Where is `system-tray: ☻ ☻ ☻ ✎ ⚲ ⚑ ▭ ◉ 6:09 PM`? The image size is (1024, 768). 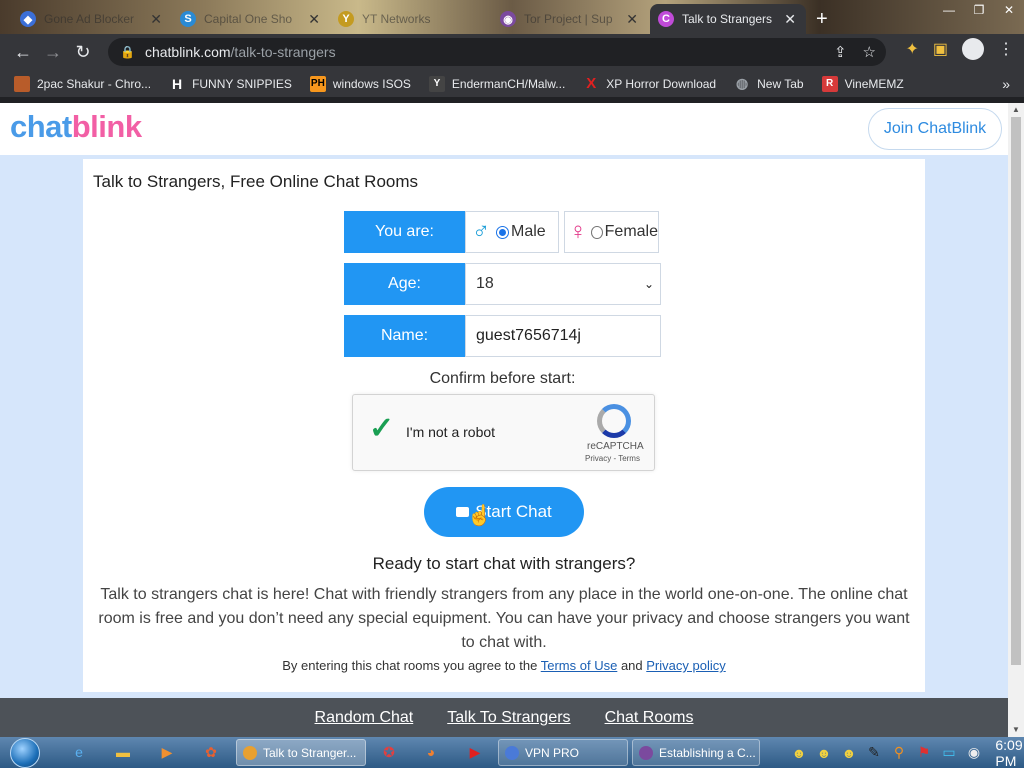
system-tray: ☻ ☻ ☻ ✎ ⚲ ⚑ ▭ ◉ 6:09 PM is located at coordinates (906, 752).